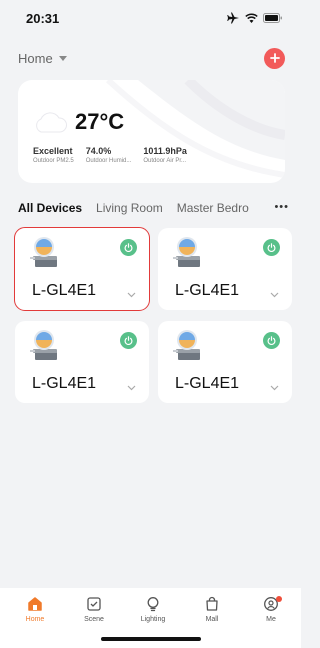  I want to click on tab-label: Me, so click(271, 619).